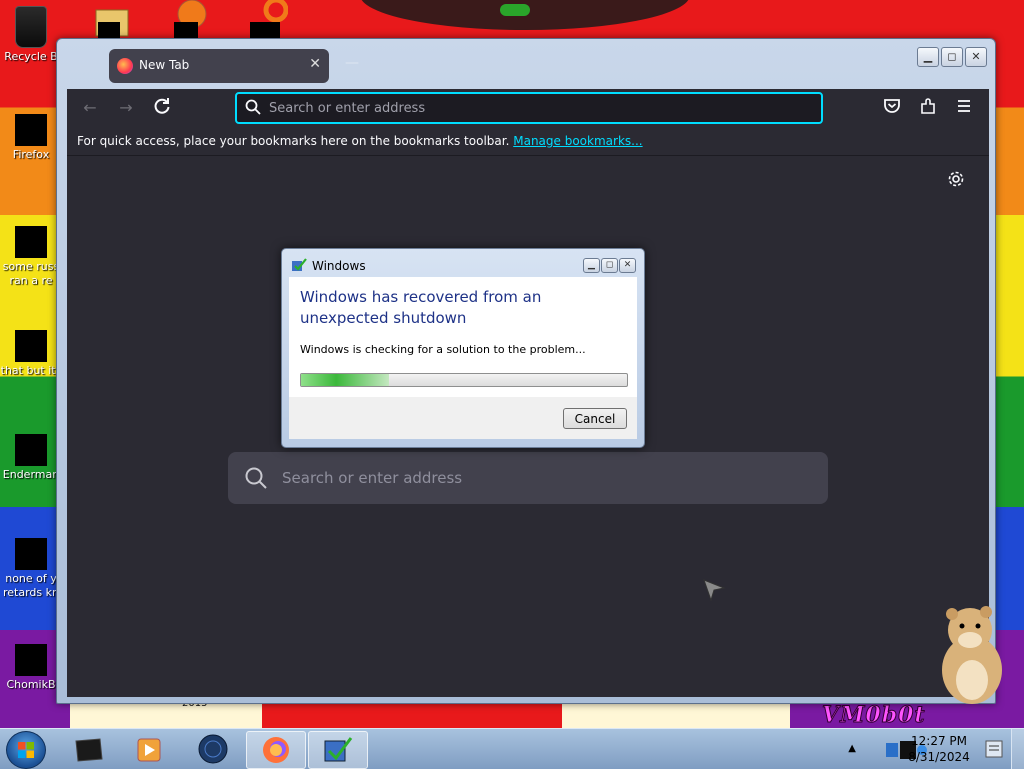 Image resolution: width=1024 pixels, height=771 pixels. What do you see at coordinates (939, 741) in the screenshot?
I see `clock-time: 12:27 PM` at bounding box center [939, 741].